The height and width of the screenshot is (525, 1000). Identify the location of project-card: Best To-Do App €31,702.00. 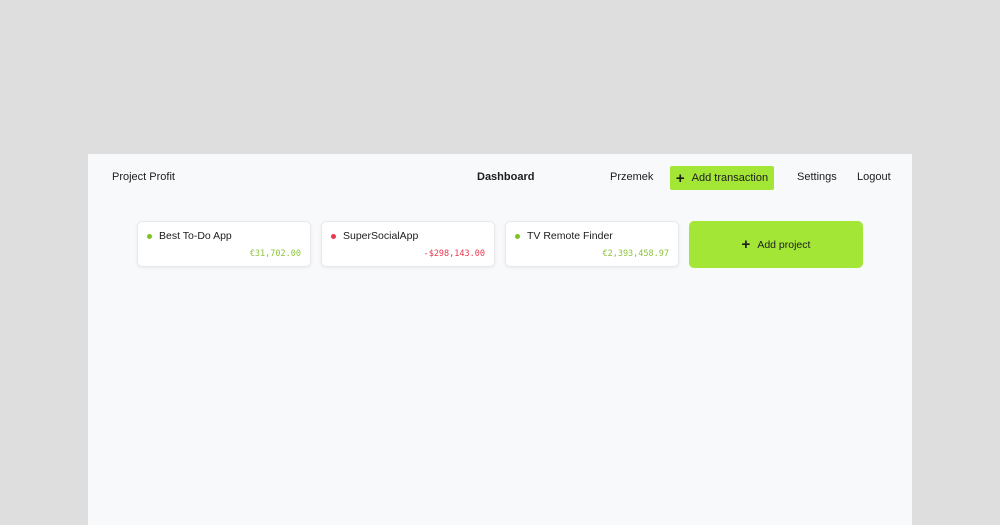
(224, 244).